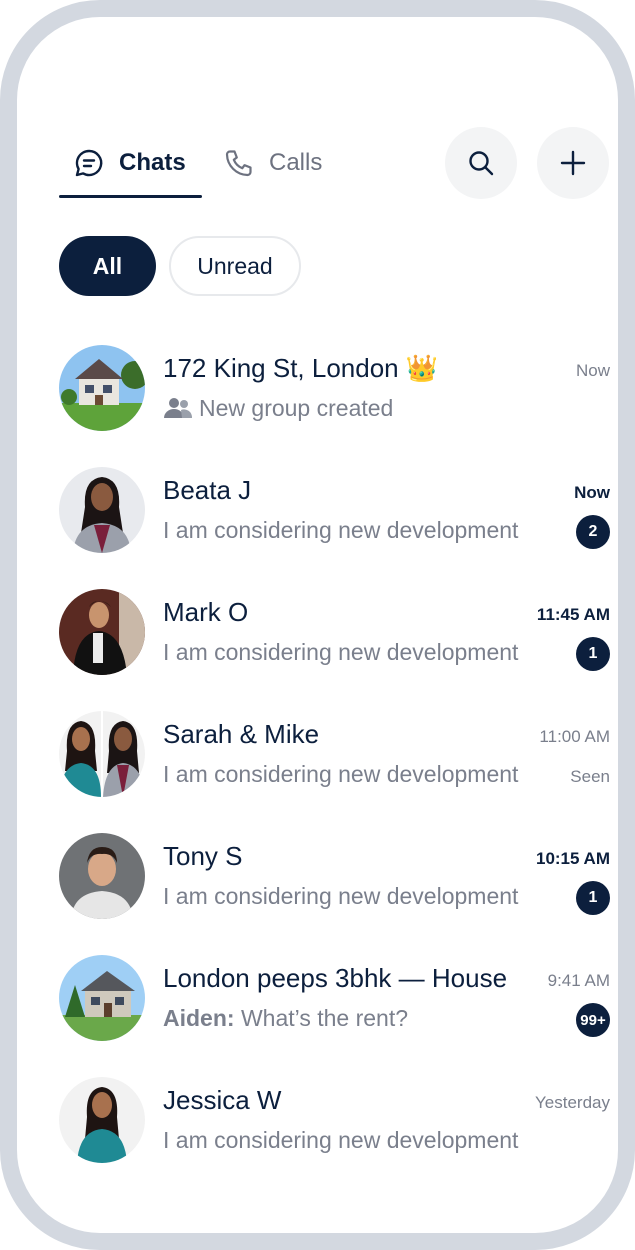 This screenshot has height=1250, width=635. I want to click on chat-time: 10:15 AM, so click(572, 858).